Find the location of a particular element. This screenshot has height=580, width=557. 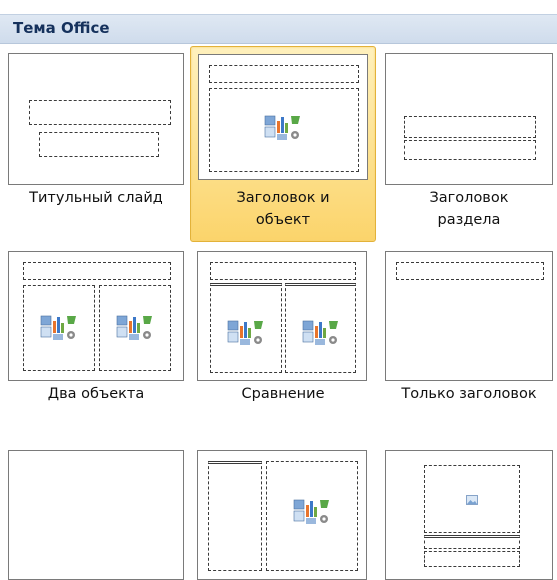

layout-content-with-caption is located at coordinates (283, 513).